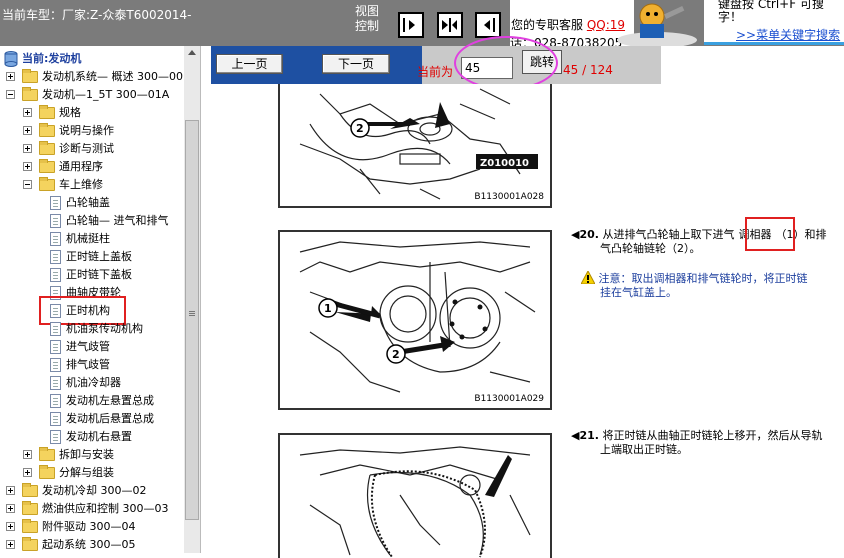  What do you see at coordinates (615, 278) in the screenshot?
I see `warning-label: 注意：` at bounding box center [615, 278].